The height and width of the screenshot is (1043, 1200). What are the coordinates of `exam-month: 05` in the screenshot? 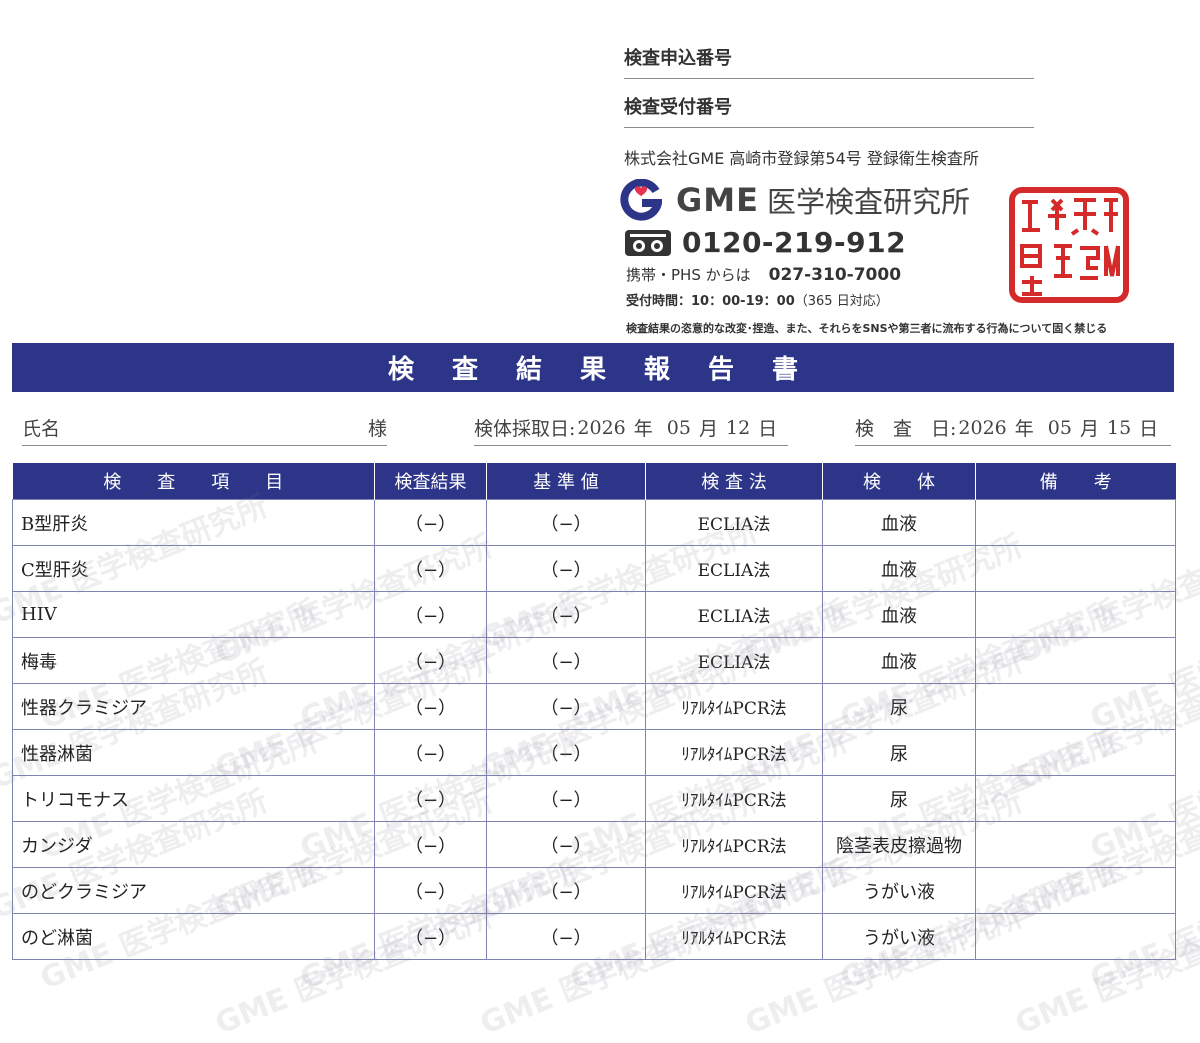 It's located at (1059, 427).